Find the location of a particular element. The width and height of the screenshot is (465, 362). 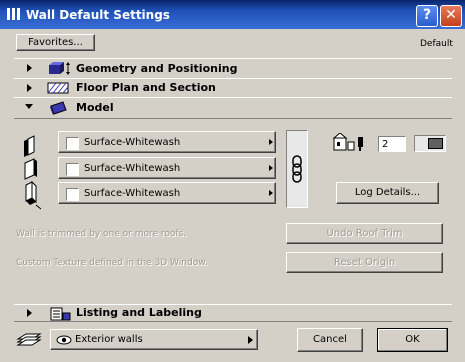

section-label: Geometry and Positioning is located at coordinates (157, 68).